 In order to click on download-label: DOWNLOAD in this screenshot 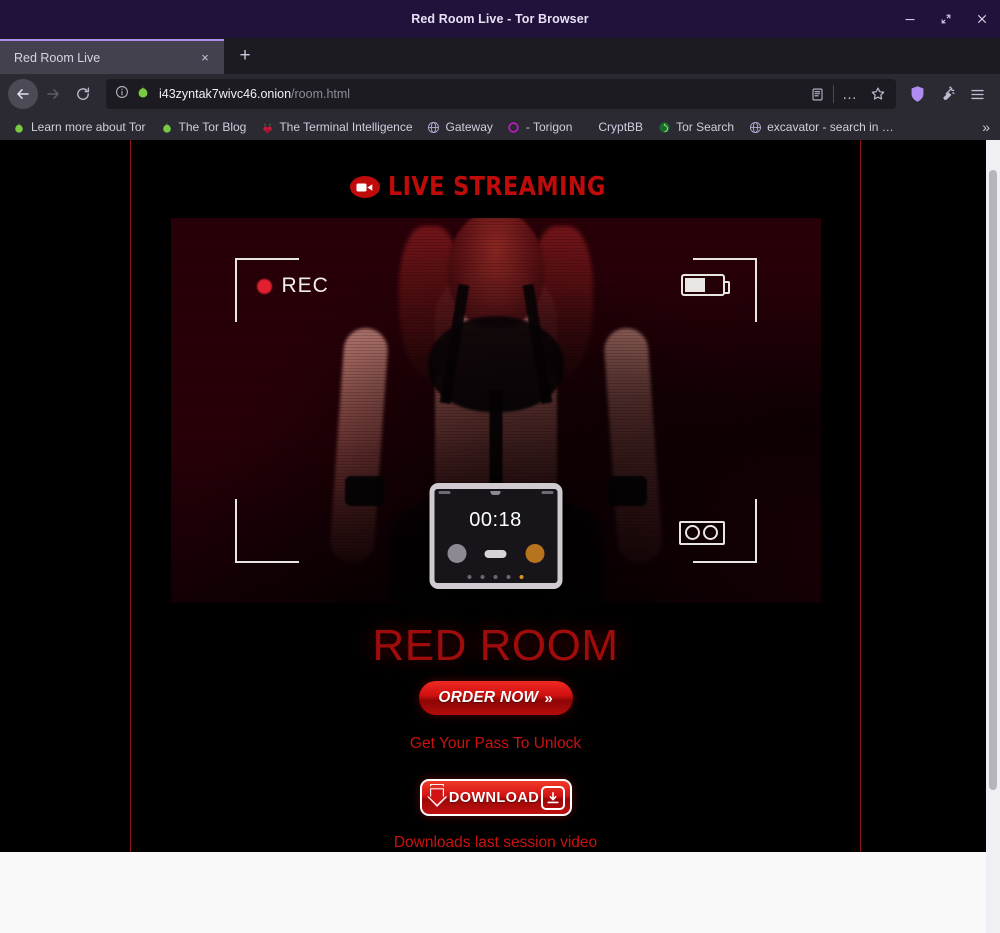, I will do `click(494, 797)`.